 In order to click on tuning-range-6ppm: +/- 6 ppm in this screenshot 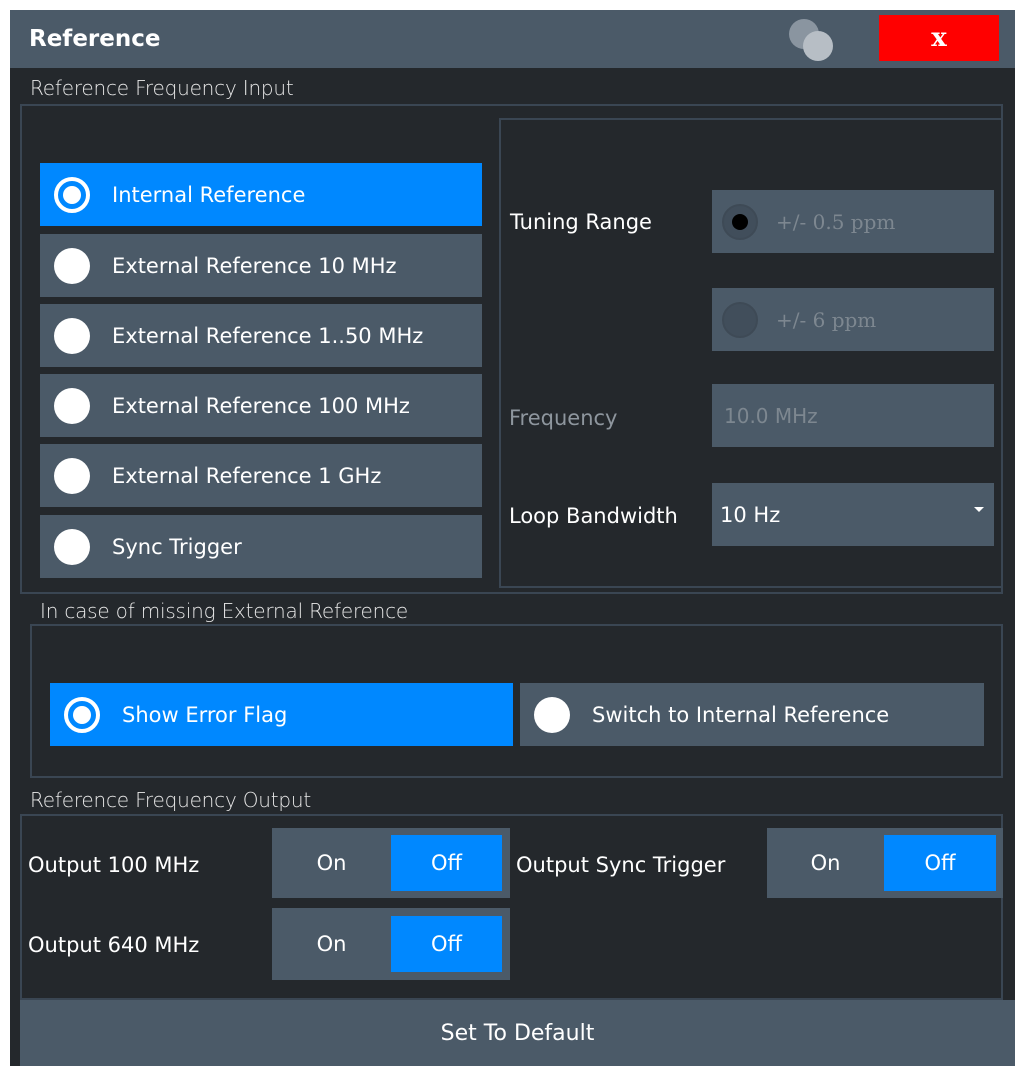, I will do `click(853, 319)`.